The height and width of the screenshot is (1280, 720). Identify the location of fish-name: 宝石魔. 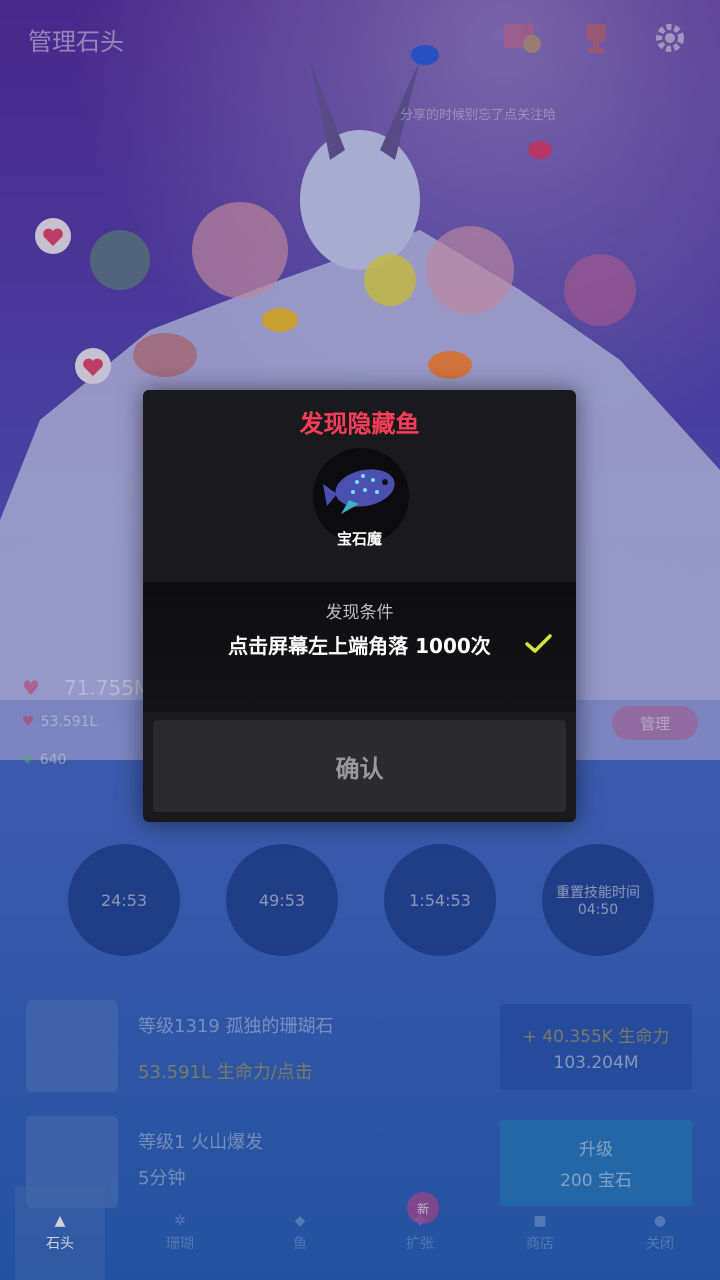
(359, 539).